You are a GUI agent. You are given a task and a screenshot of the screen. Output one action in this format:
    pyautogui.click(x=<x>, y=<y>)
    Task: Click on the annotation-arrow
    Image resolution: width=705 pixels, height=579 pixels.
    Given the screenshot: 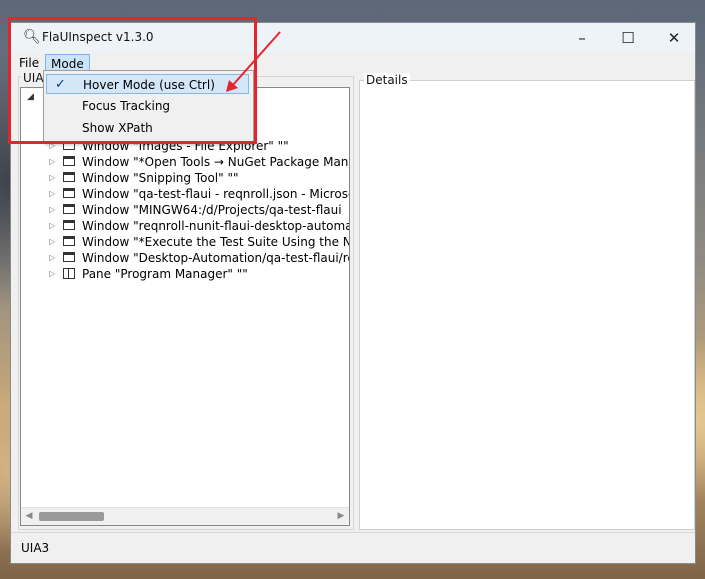 What is the action you would take?
    pyautogui.click(x=253, y=61)
    